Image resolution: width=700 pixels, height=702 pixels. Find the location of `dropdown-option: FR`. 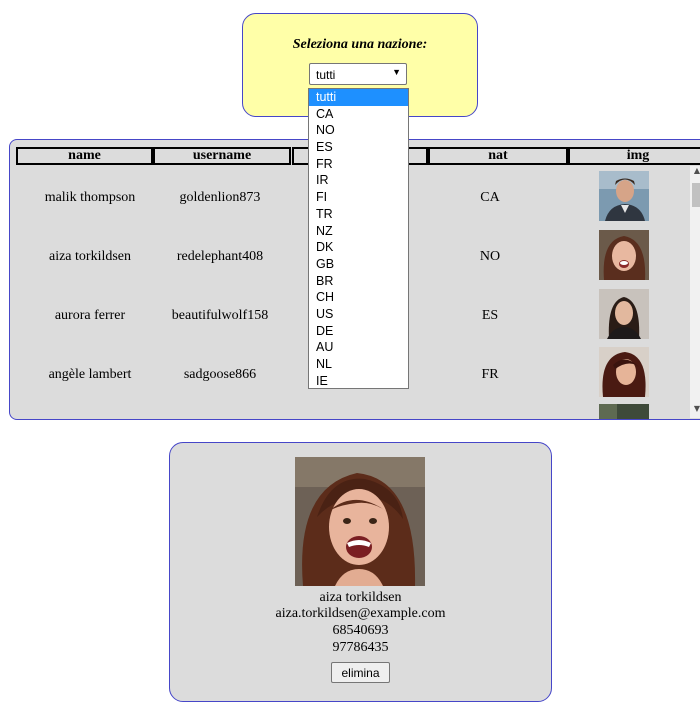

dropdown-option: FR is located at coordinates (358, 164).